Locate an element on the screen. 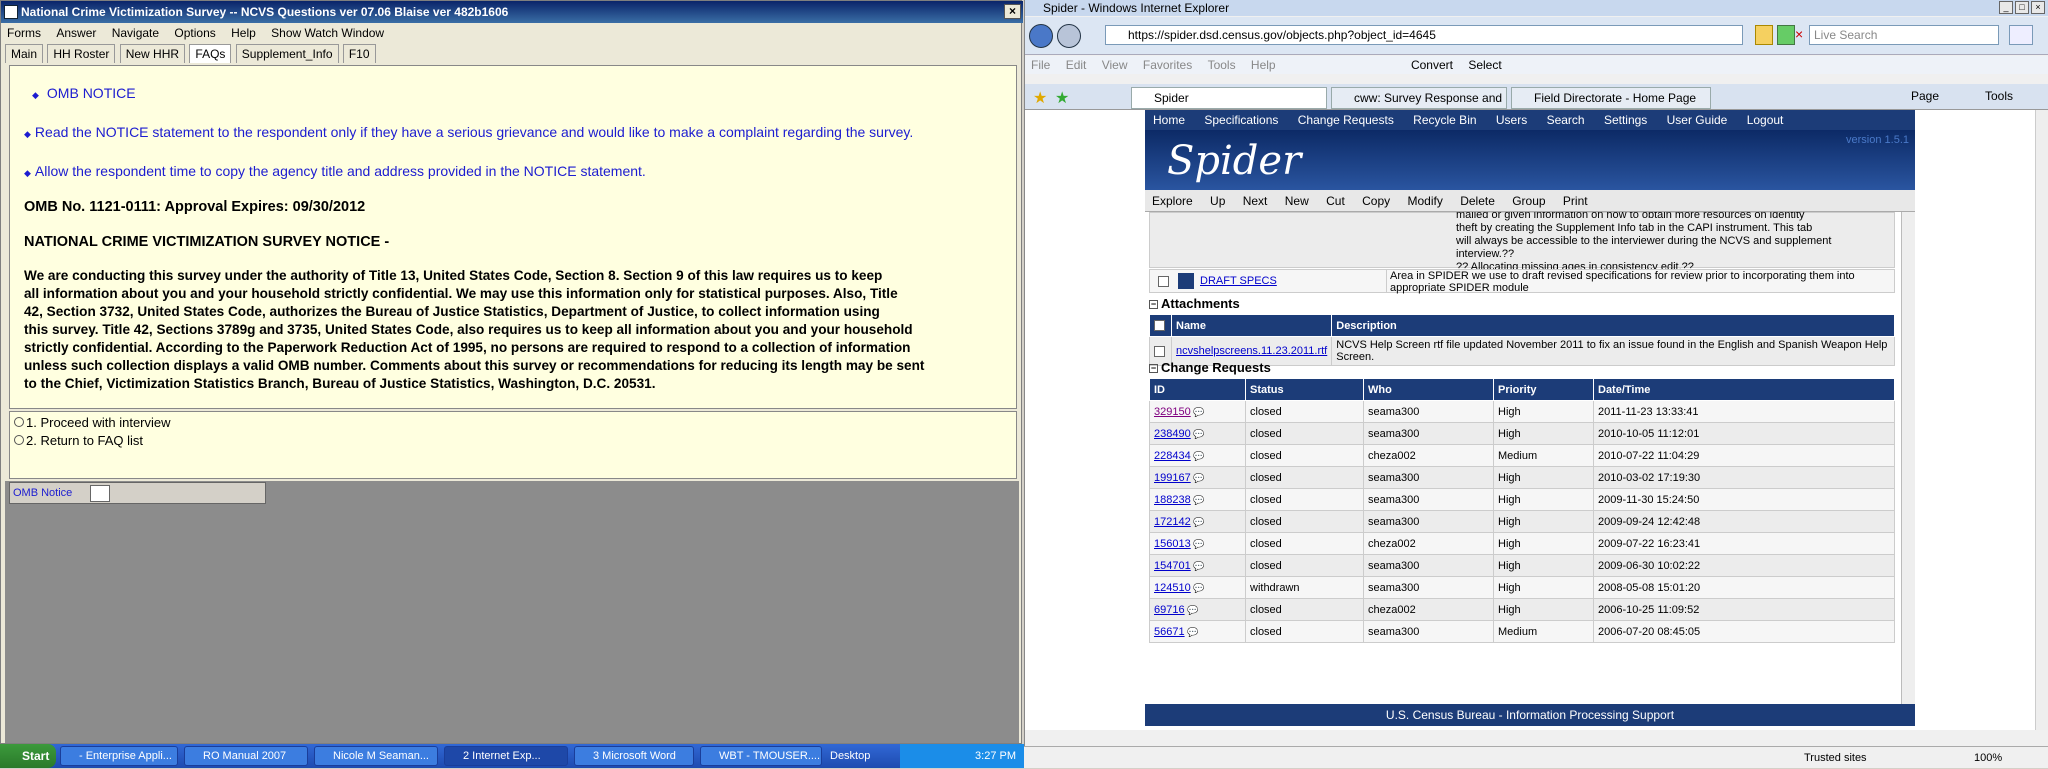 This screenshot has height=769, width=2048. cr-id-link: 56671 is located at coordinates (1169, 632).